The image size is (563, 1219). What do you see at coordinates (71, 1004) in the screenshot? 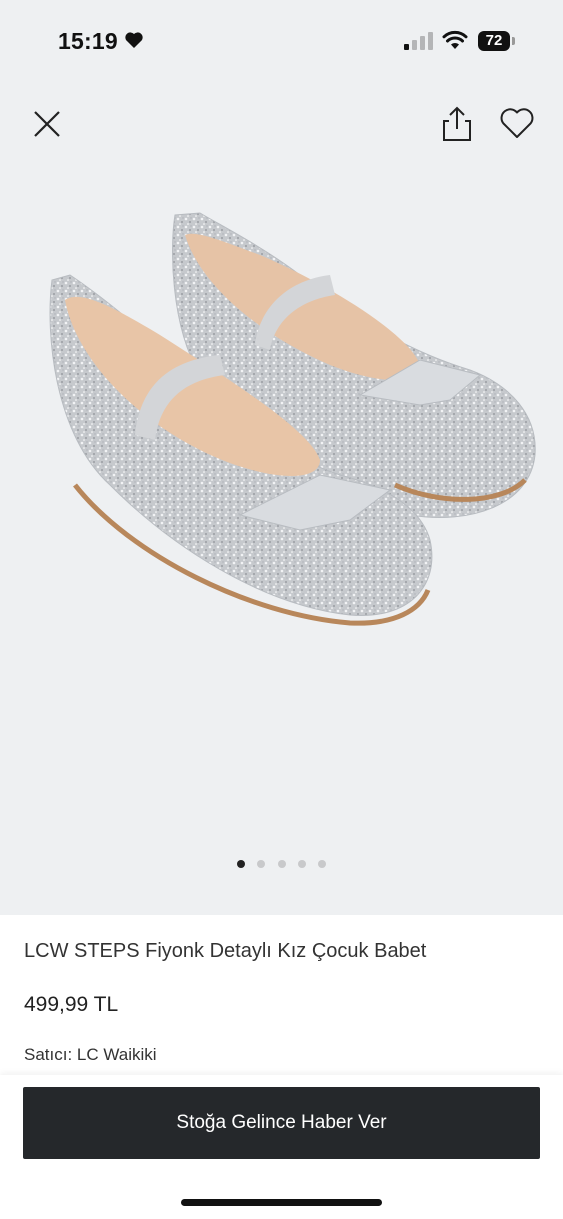
I see `product-price: 499,99 TL` at bounding box center [71, 1004].